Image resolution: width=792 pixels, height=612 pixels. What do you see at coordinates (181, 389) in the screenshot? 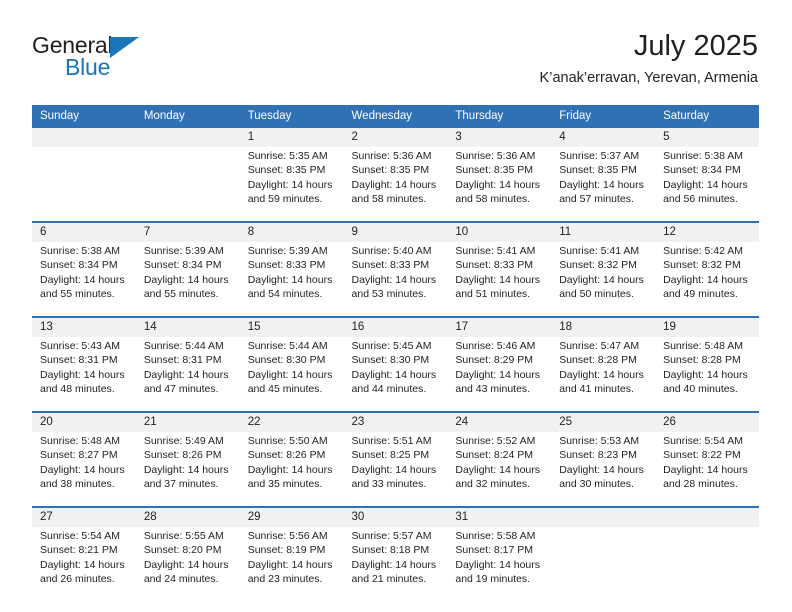
I see `daylight-text-line2: and 47 minutes.` at bounding box center [181, 389].